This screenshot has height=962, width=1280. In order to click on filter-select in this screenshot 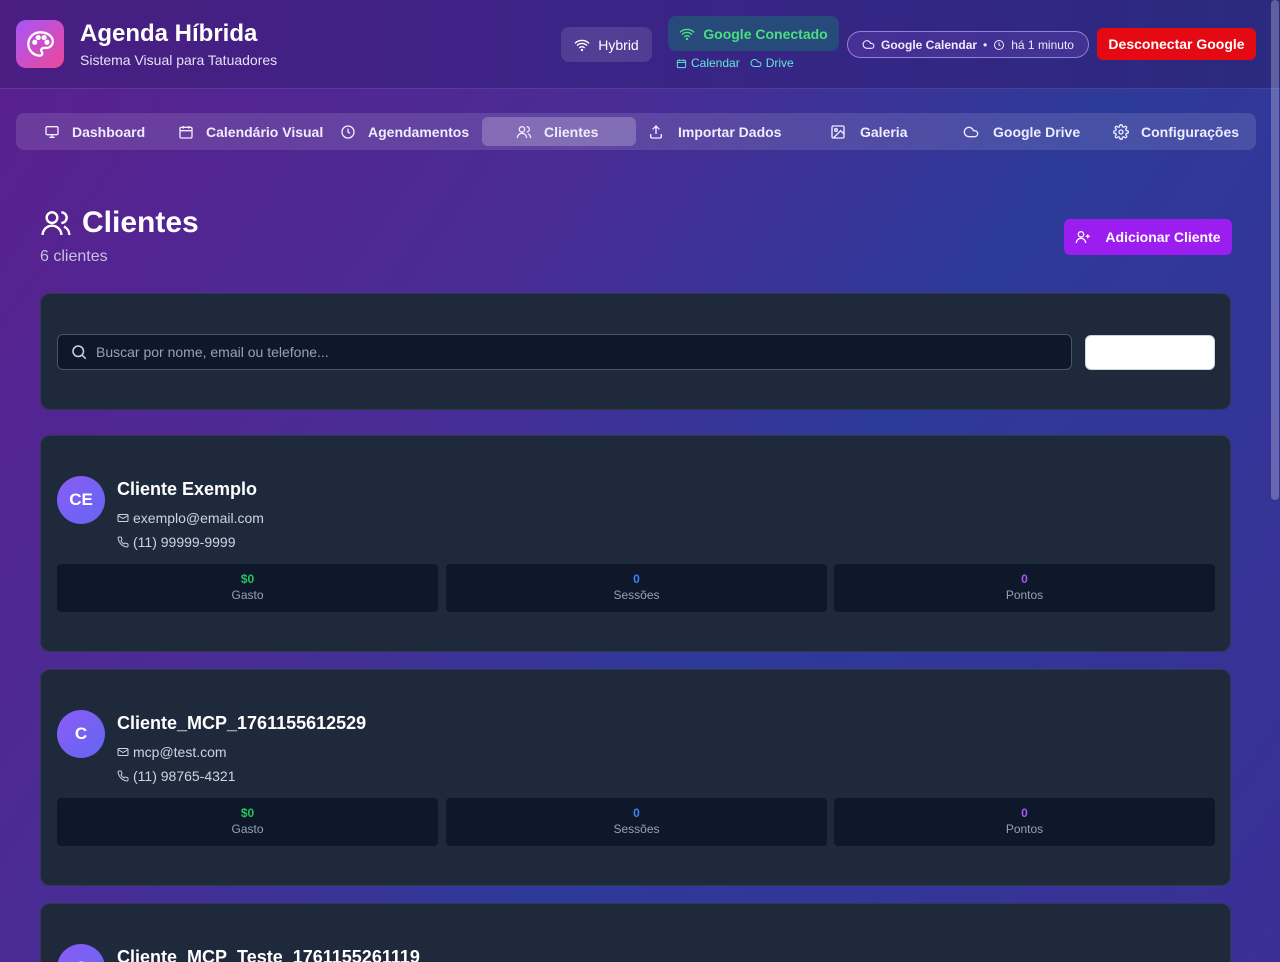, I will do `click(1150, 352)`.